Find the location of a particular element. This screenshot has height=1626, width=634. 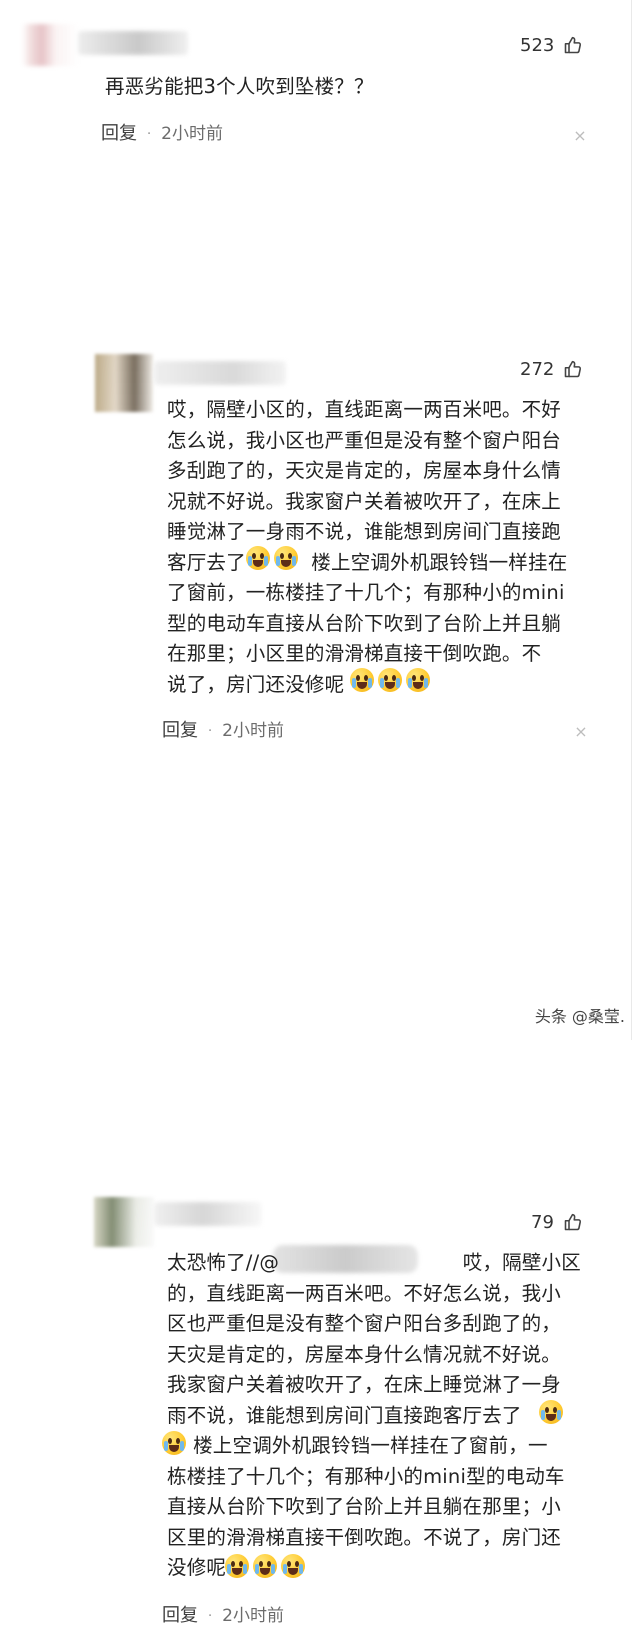

like-count: 272 is located at coordinates (537, 369).